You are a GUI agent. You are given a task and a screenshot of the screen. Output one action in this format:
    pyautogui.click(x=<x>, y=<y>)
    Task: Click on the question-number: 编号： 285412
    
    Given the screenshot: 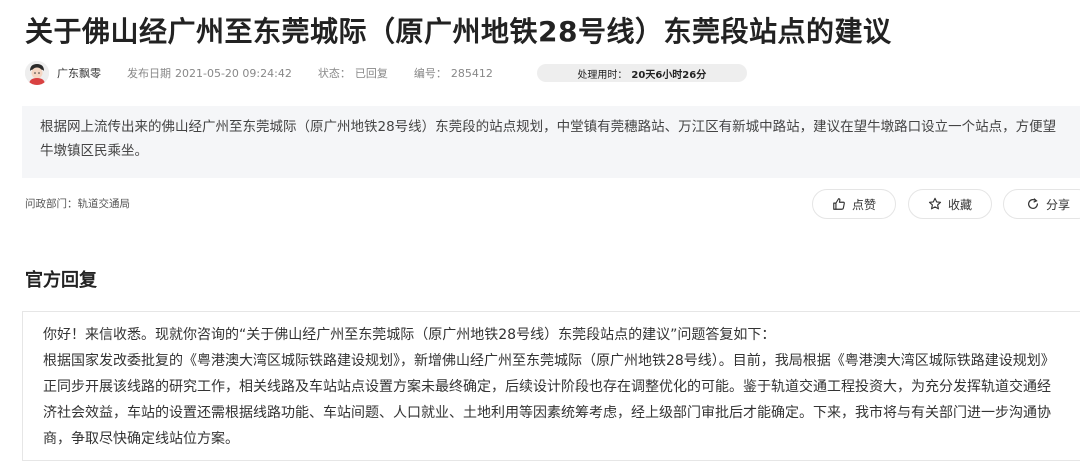 What is the action you would take?
    pyautogui.click(x=455, y=73)
    